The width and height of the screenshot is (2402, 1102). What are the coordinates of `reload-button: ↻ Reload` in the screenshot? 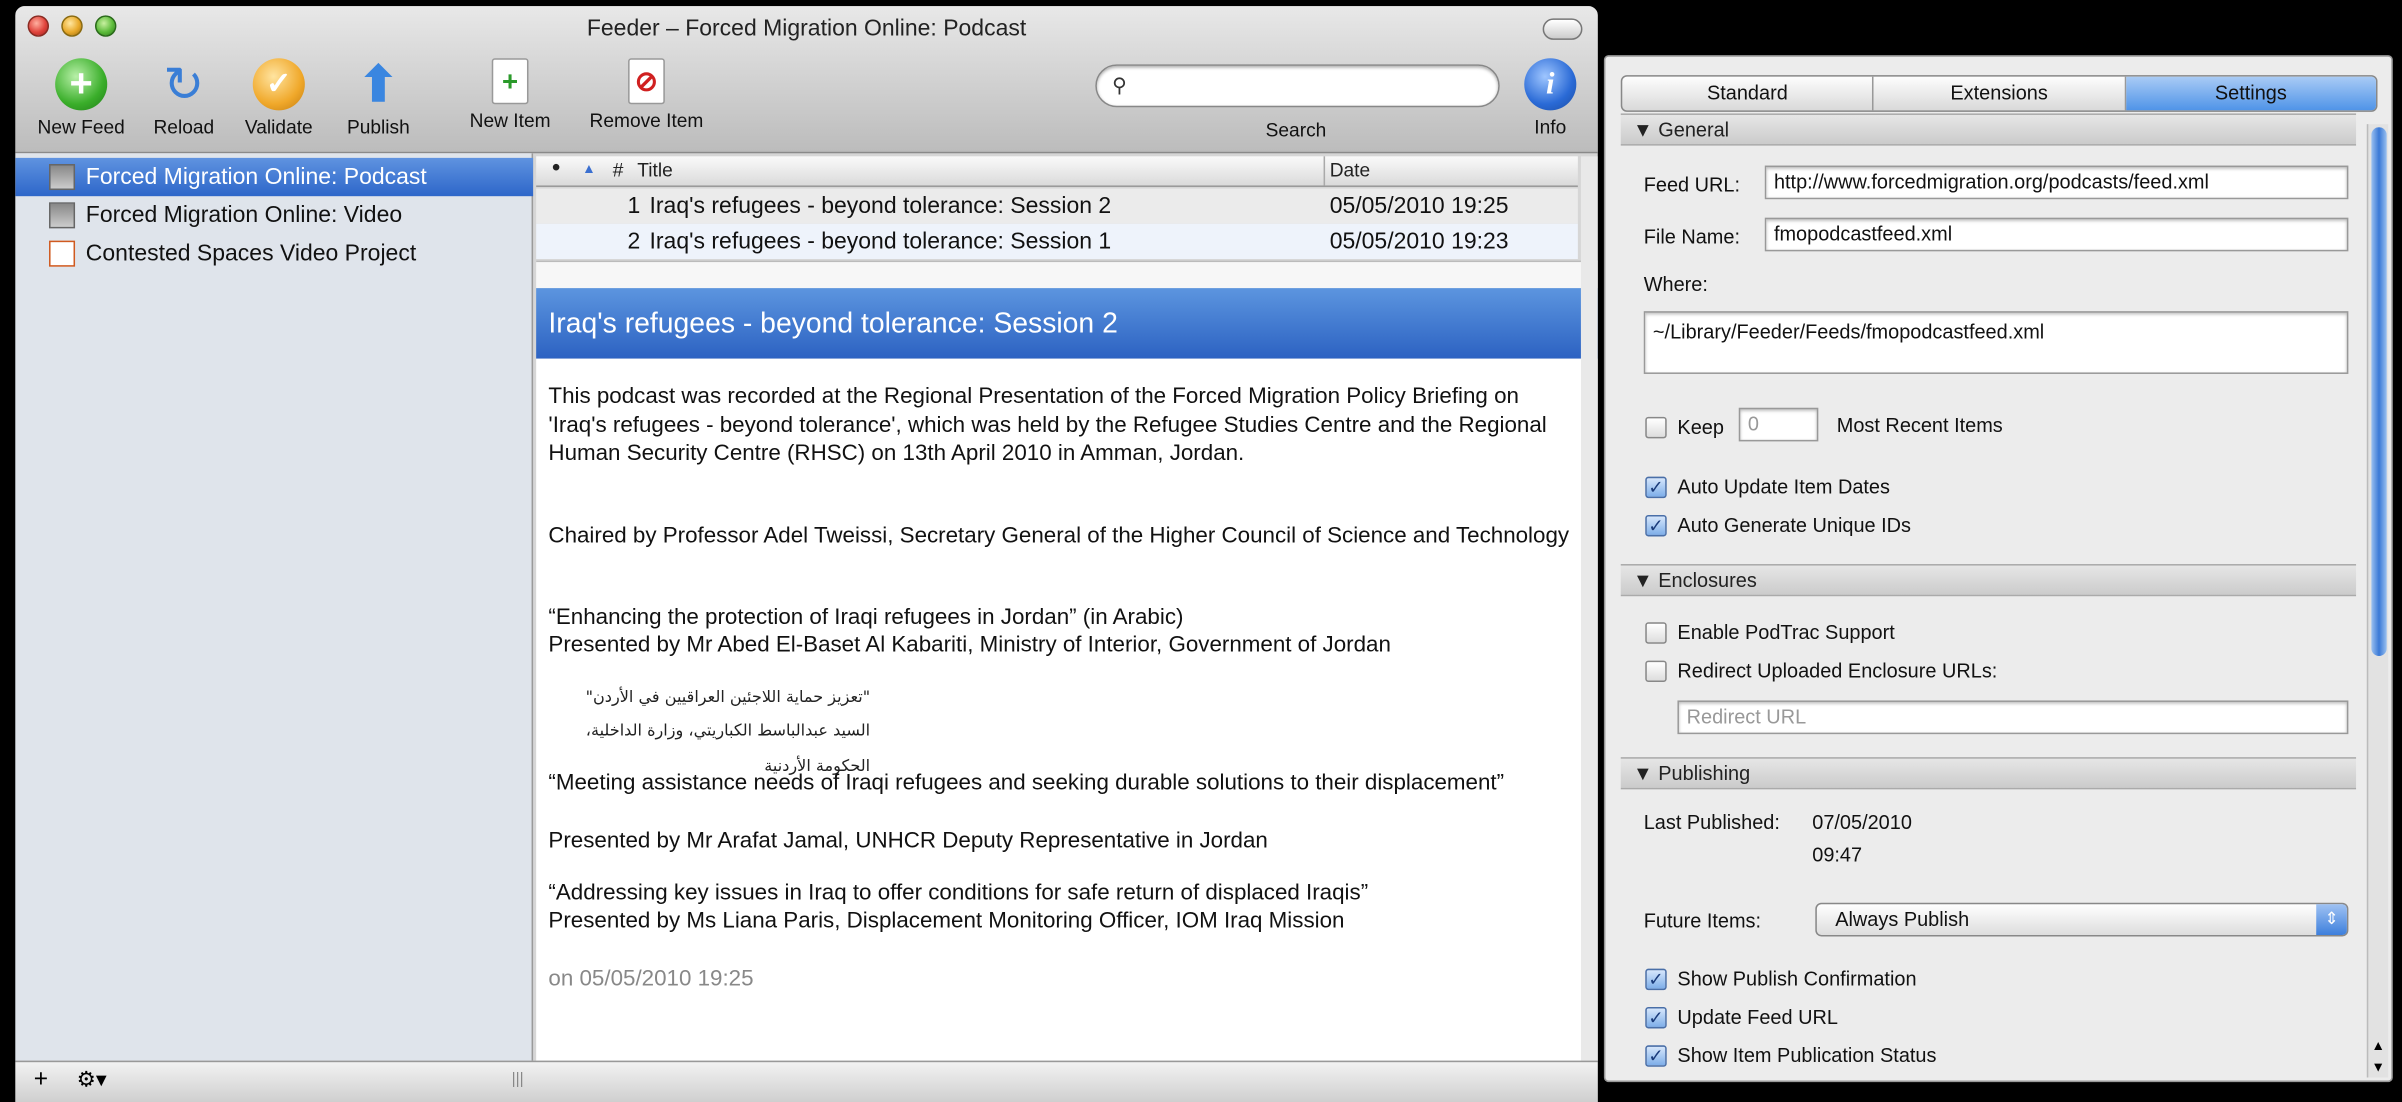 It's located at (184, 98).